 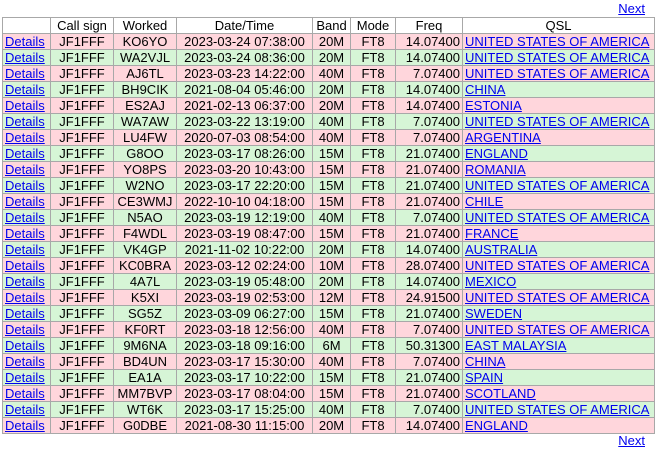 I want to click on worked-cell: KF0RT, so click(x=145, y=329).